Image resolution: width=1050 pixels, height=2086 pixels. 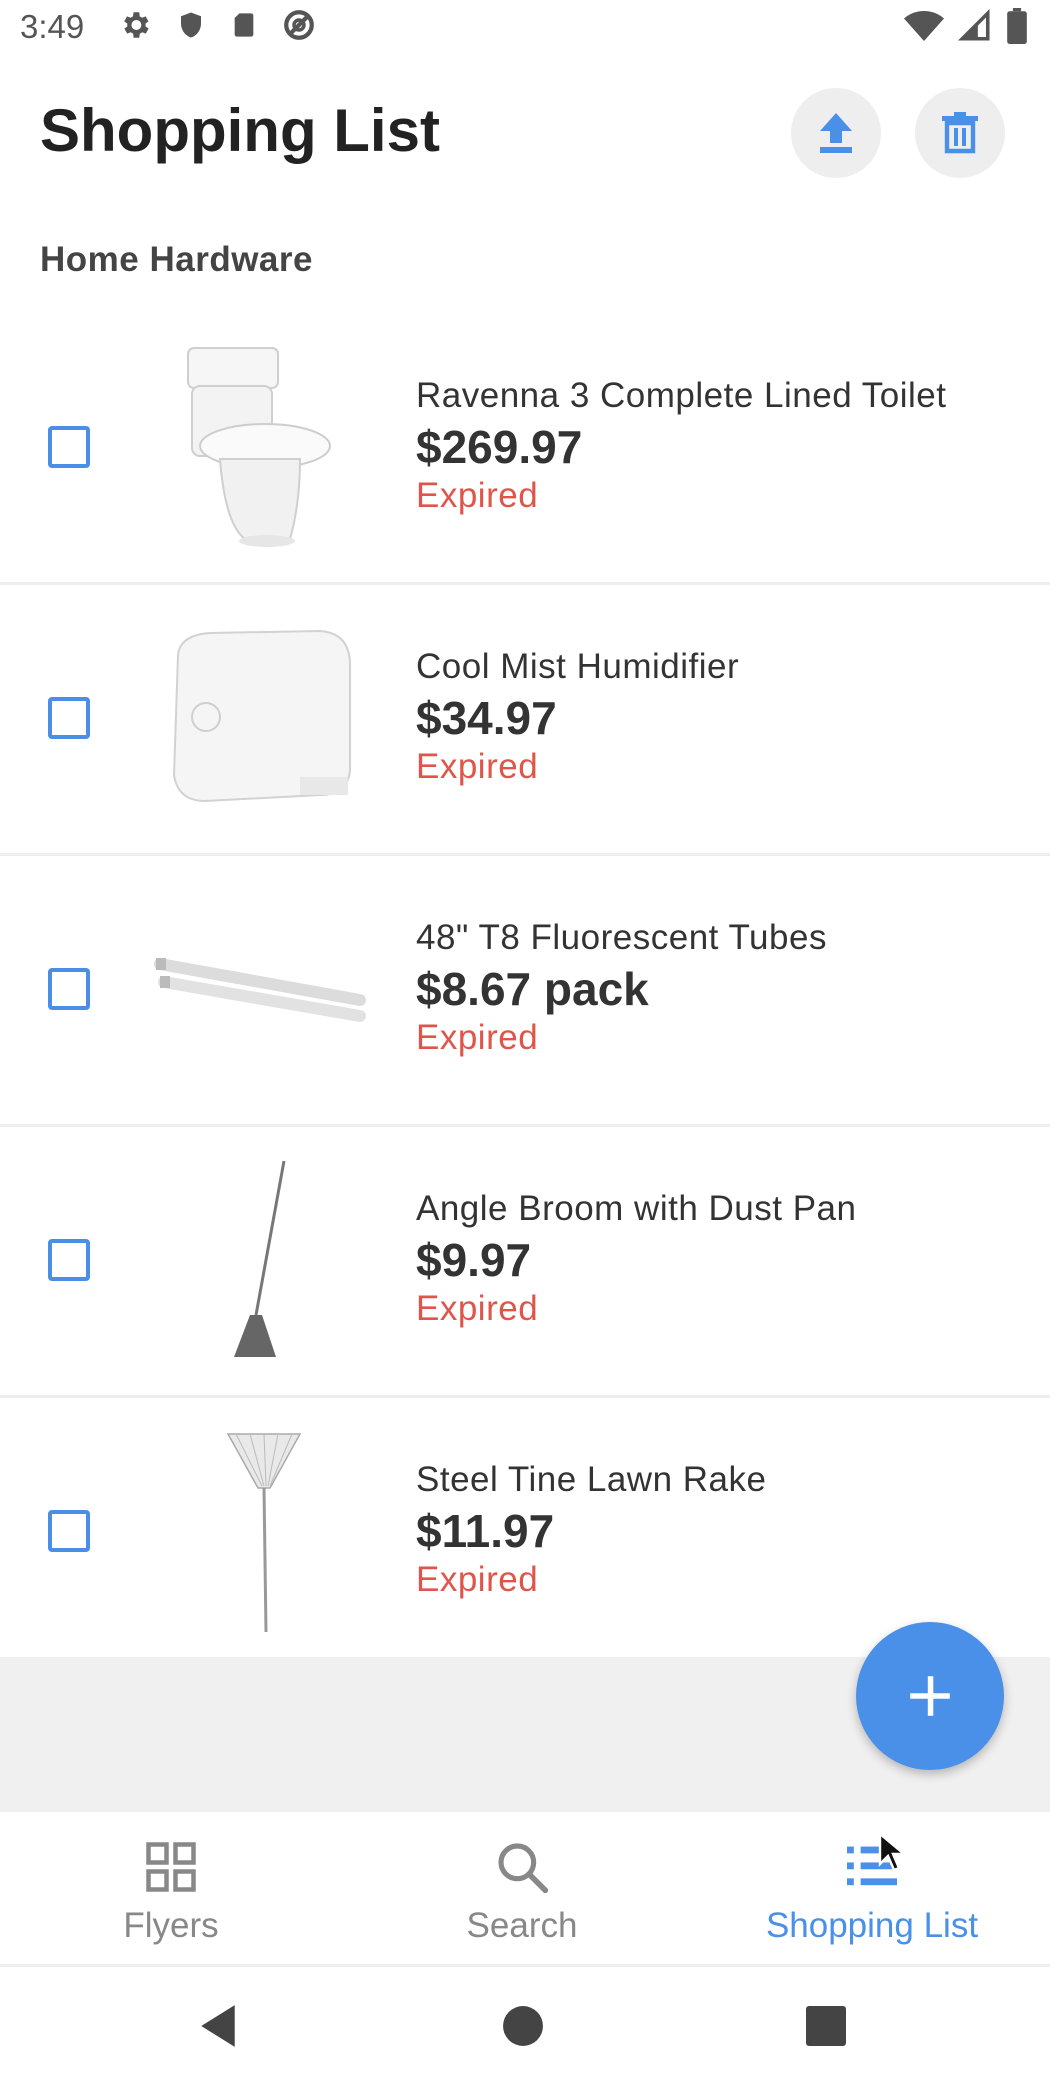 I want to click on system-back-button, so click(x=218, y=2026).